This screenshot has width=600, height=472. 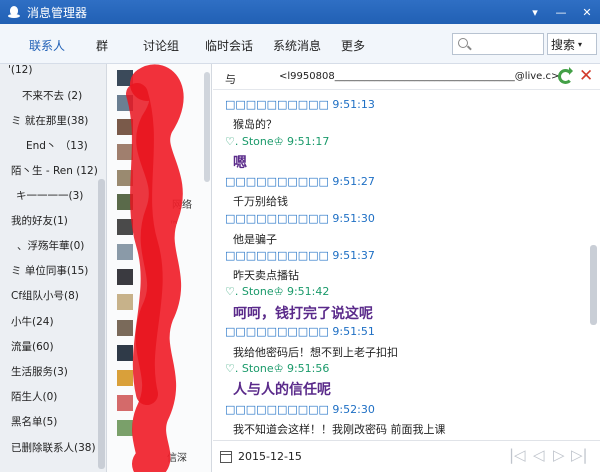 I want to click on tab-contacts: 联系人, so click(x=47, y=45).